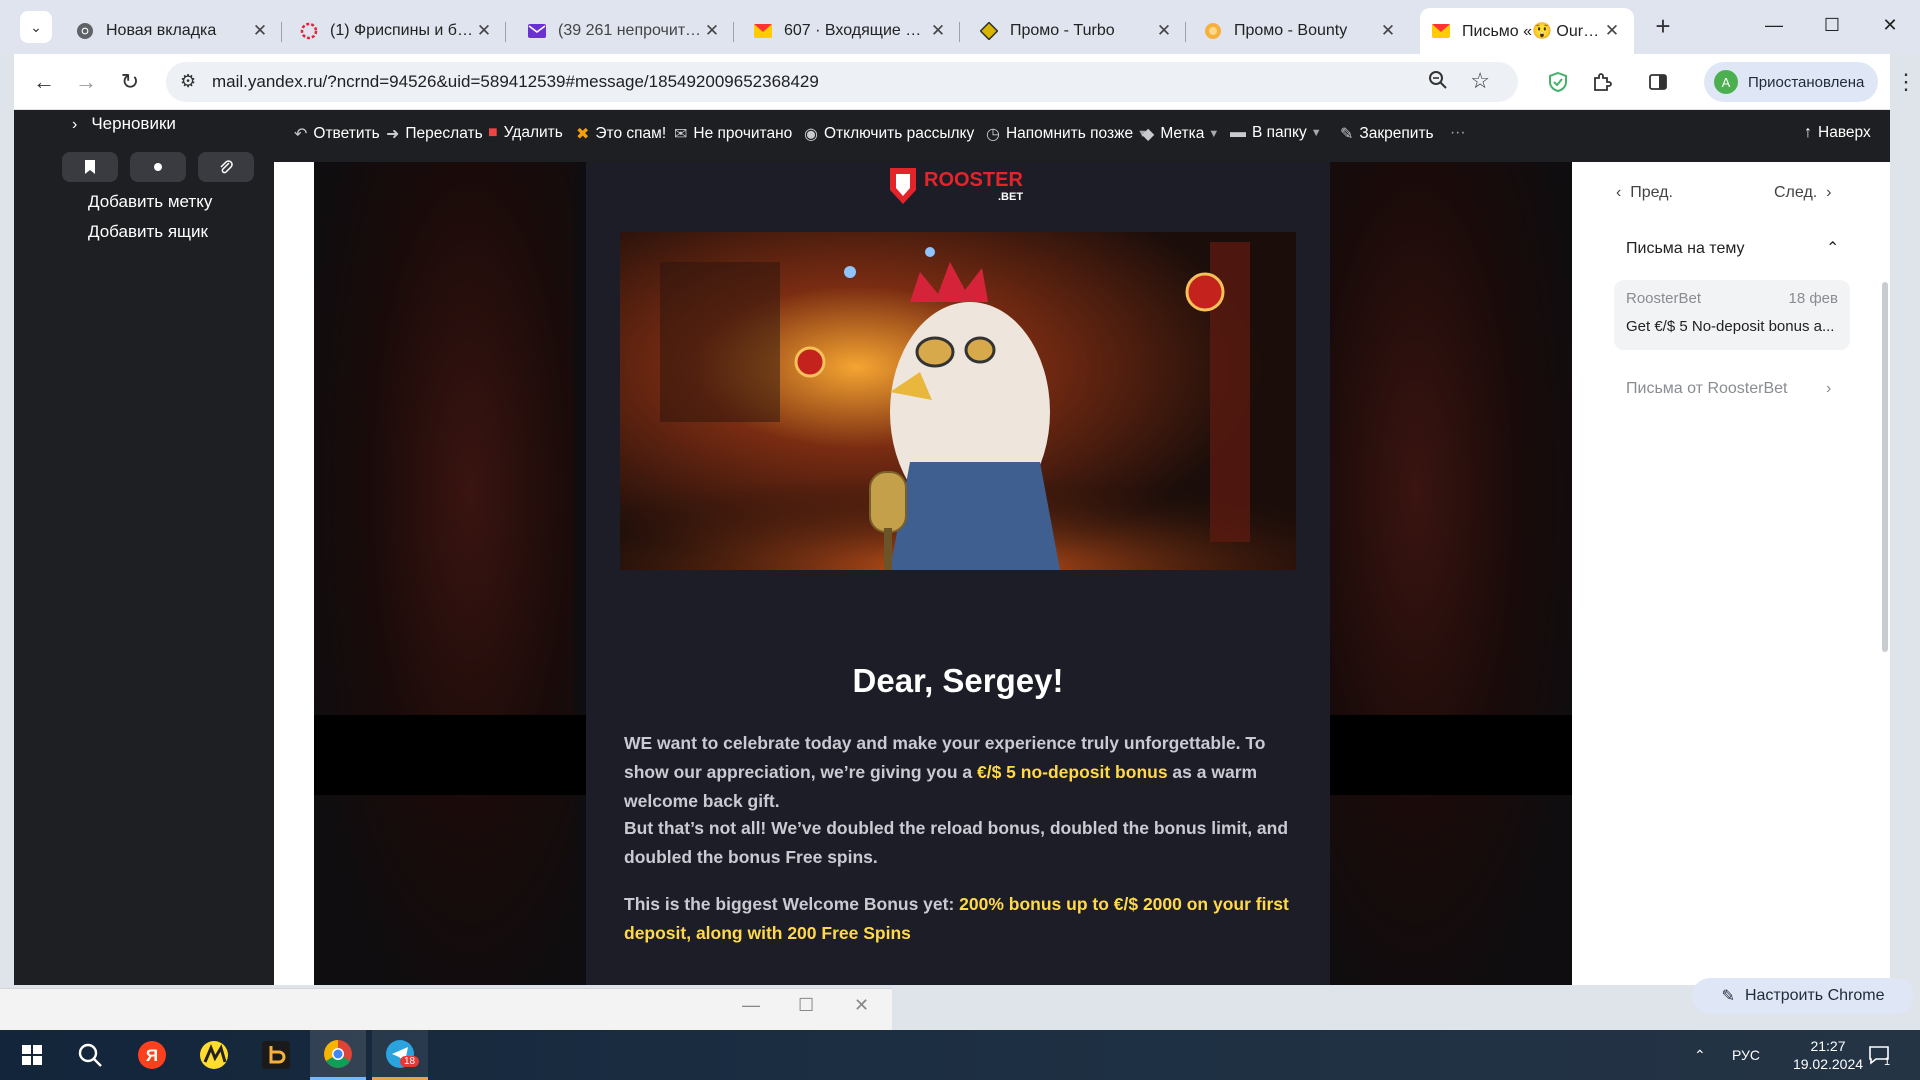 This screenshot has height=1080, width=1920. Describe the element at coordinates (958, 680) in the screenshot. I see `email-greeting: Dear, Sergey!` at that location.